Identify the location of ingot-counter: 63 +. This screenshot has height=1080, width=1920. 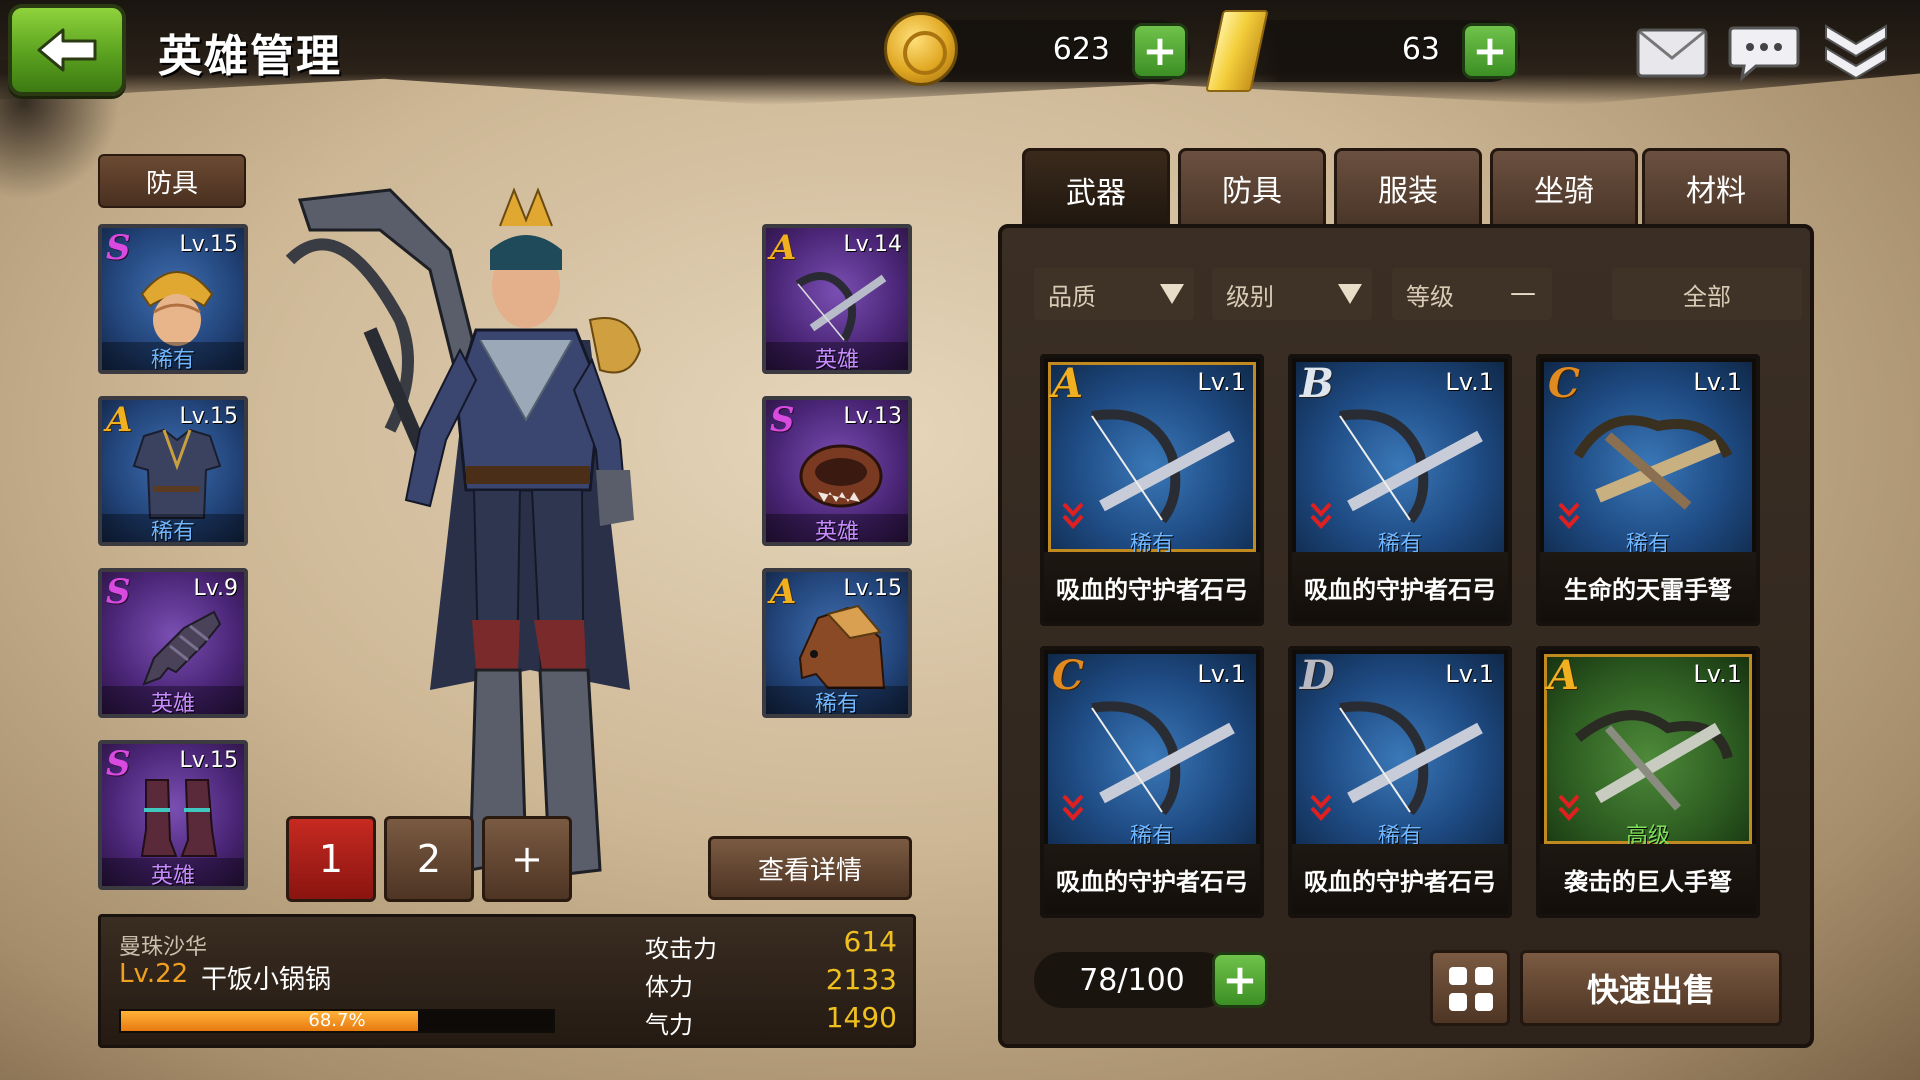
(1362, 51).